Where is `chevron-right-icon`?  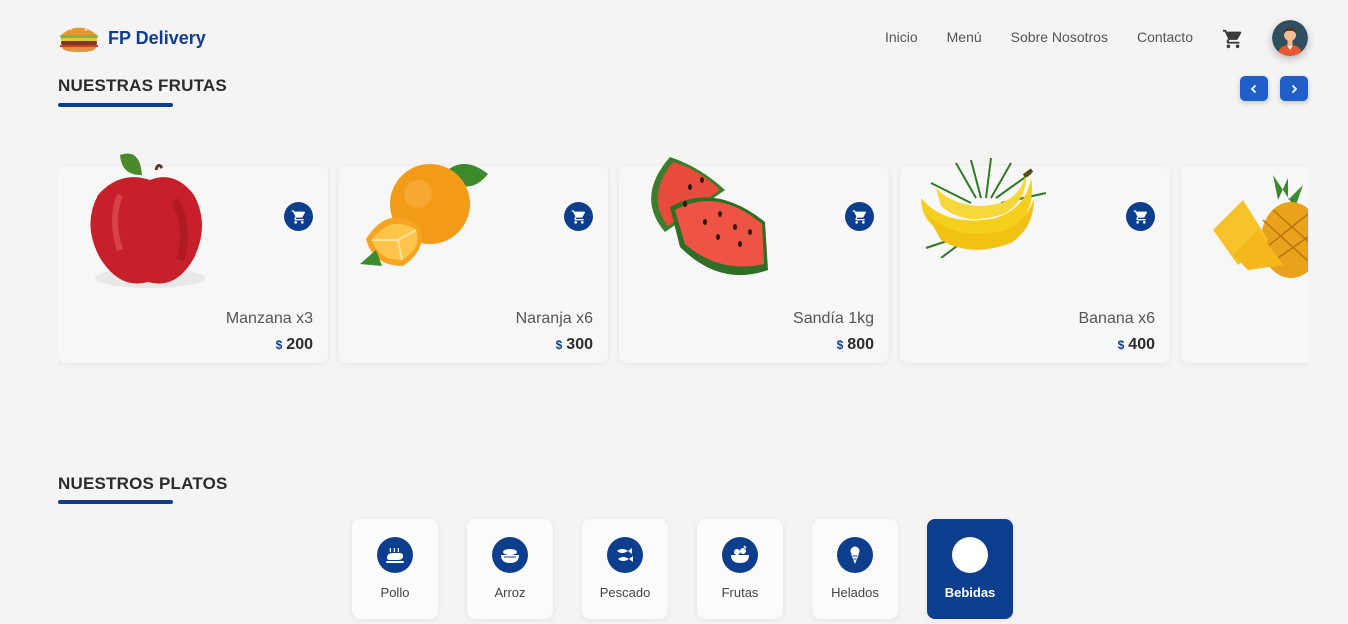
chevron-right-icon is located at coordinates (1294, 88).